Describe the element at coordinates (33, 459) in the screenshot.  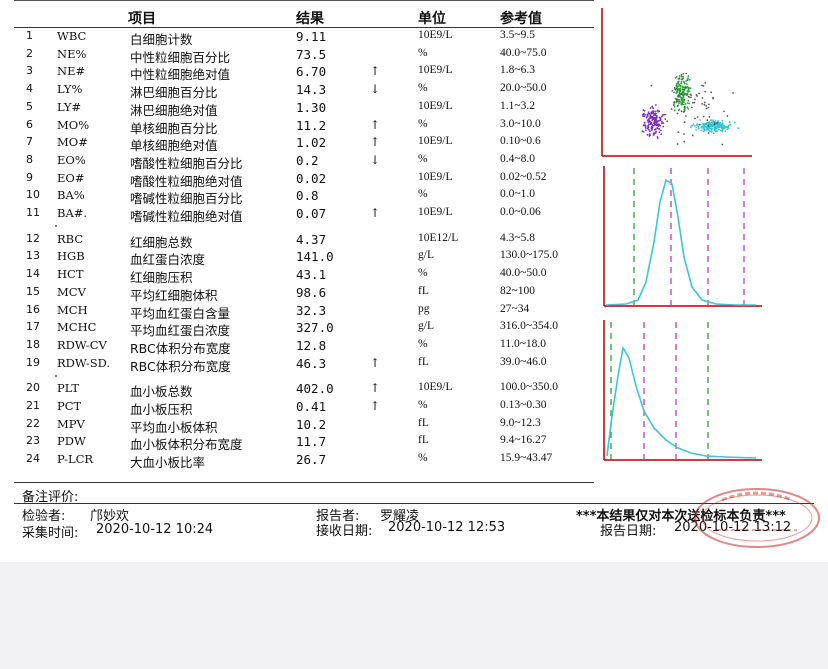
I see `row-number: 24` at that location.